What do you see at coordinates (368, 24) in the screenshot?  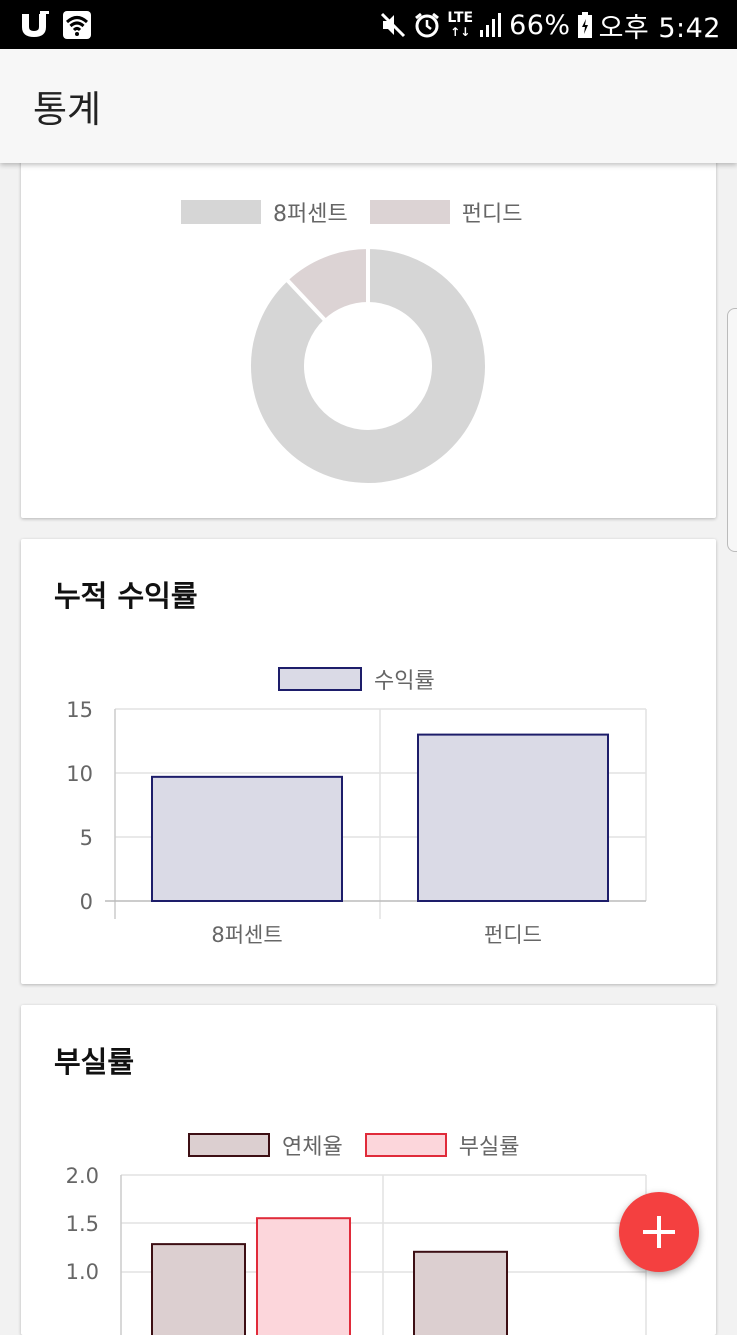 I see `status-bar: LTE ↑↓ 66% 오후 5:42` at bounding box center [368, 24].